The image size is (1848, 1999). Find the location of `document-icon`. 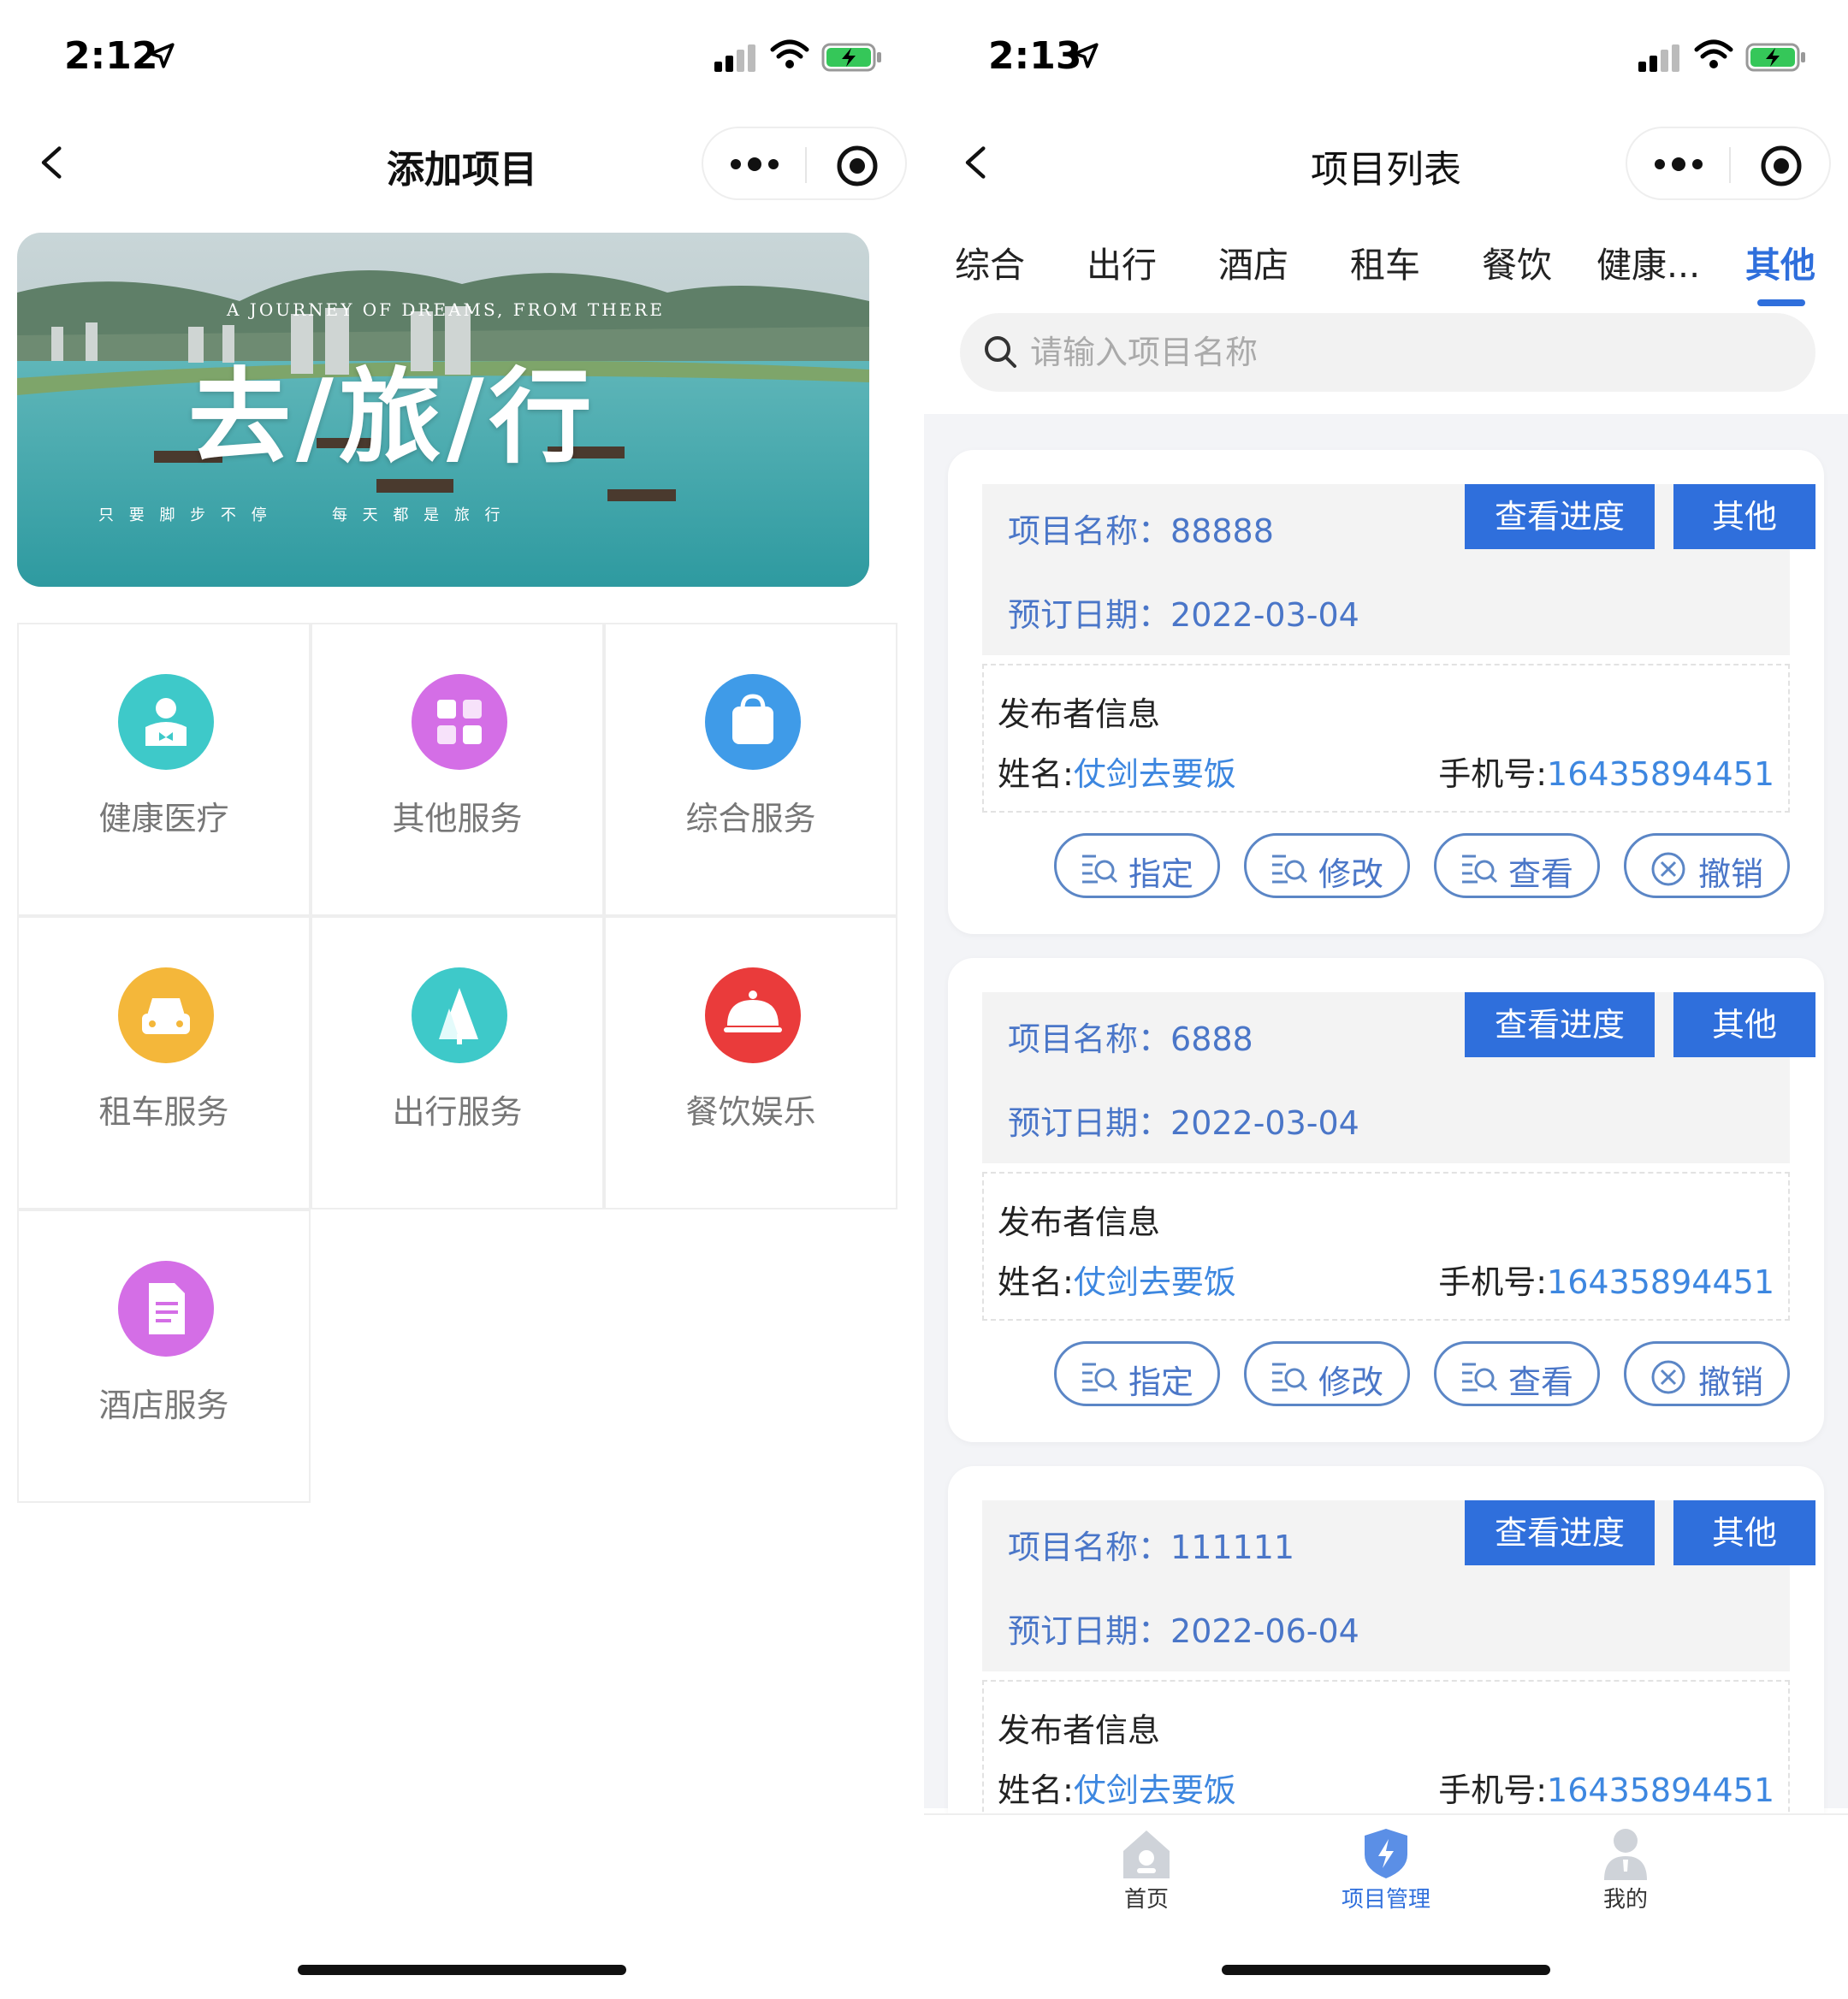

document-icon is located at coordinates (166, 1309).